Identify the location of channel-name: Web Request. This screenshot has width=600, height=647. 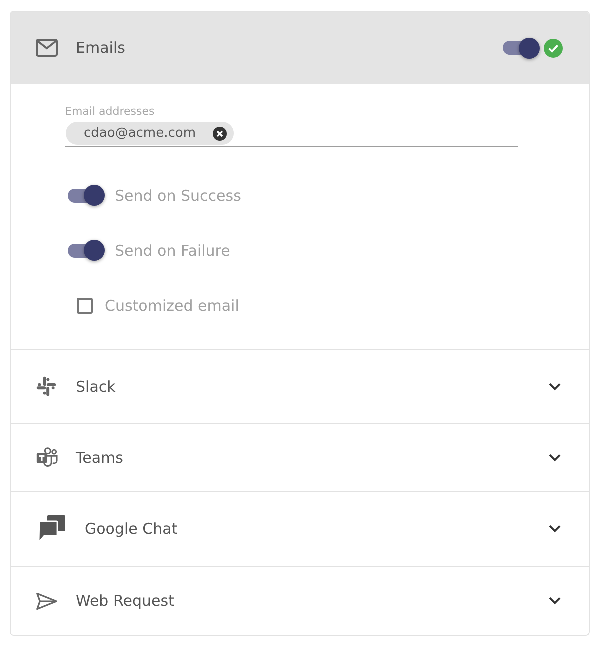
(125, 601).